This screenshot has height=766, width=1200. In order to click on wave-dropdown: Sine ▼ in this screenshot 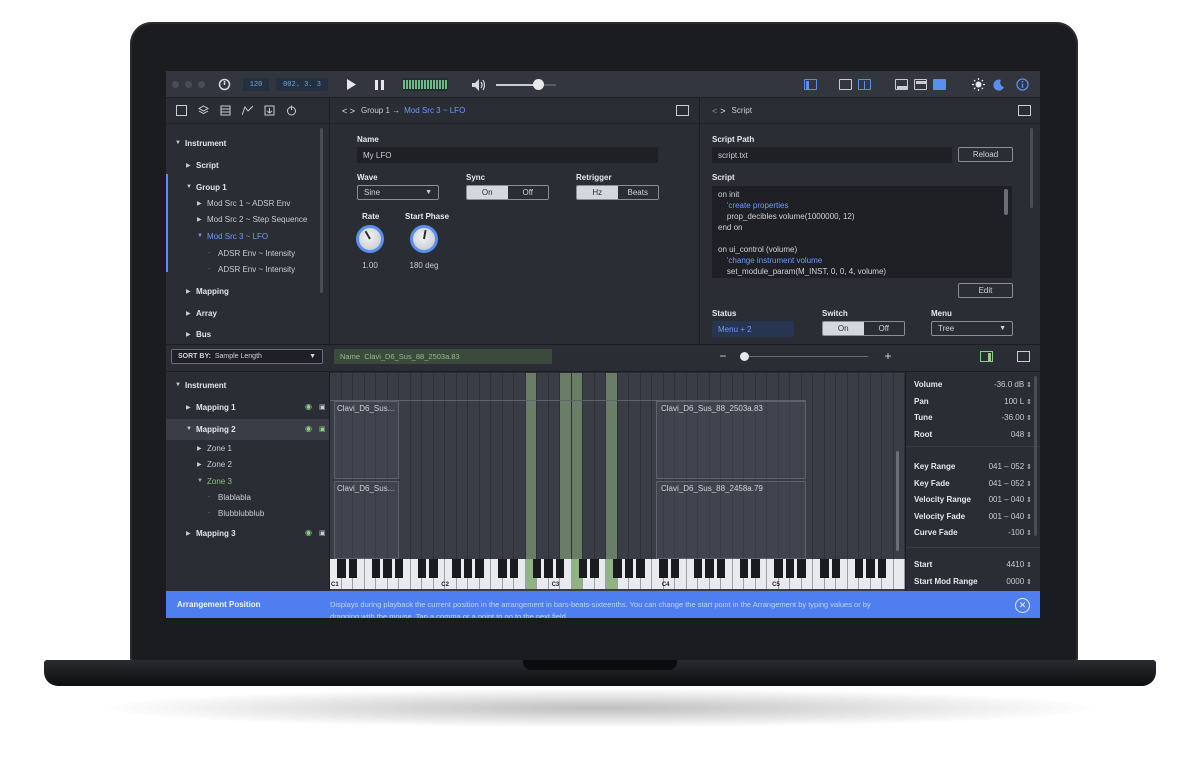, I will do `click(398, 192)`.